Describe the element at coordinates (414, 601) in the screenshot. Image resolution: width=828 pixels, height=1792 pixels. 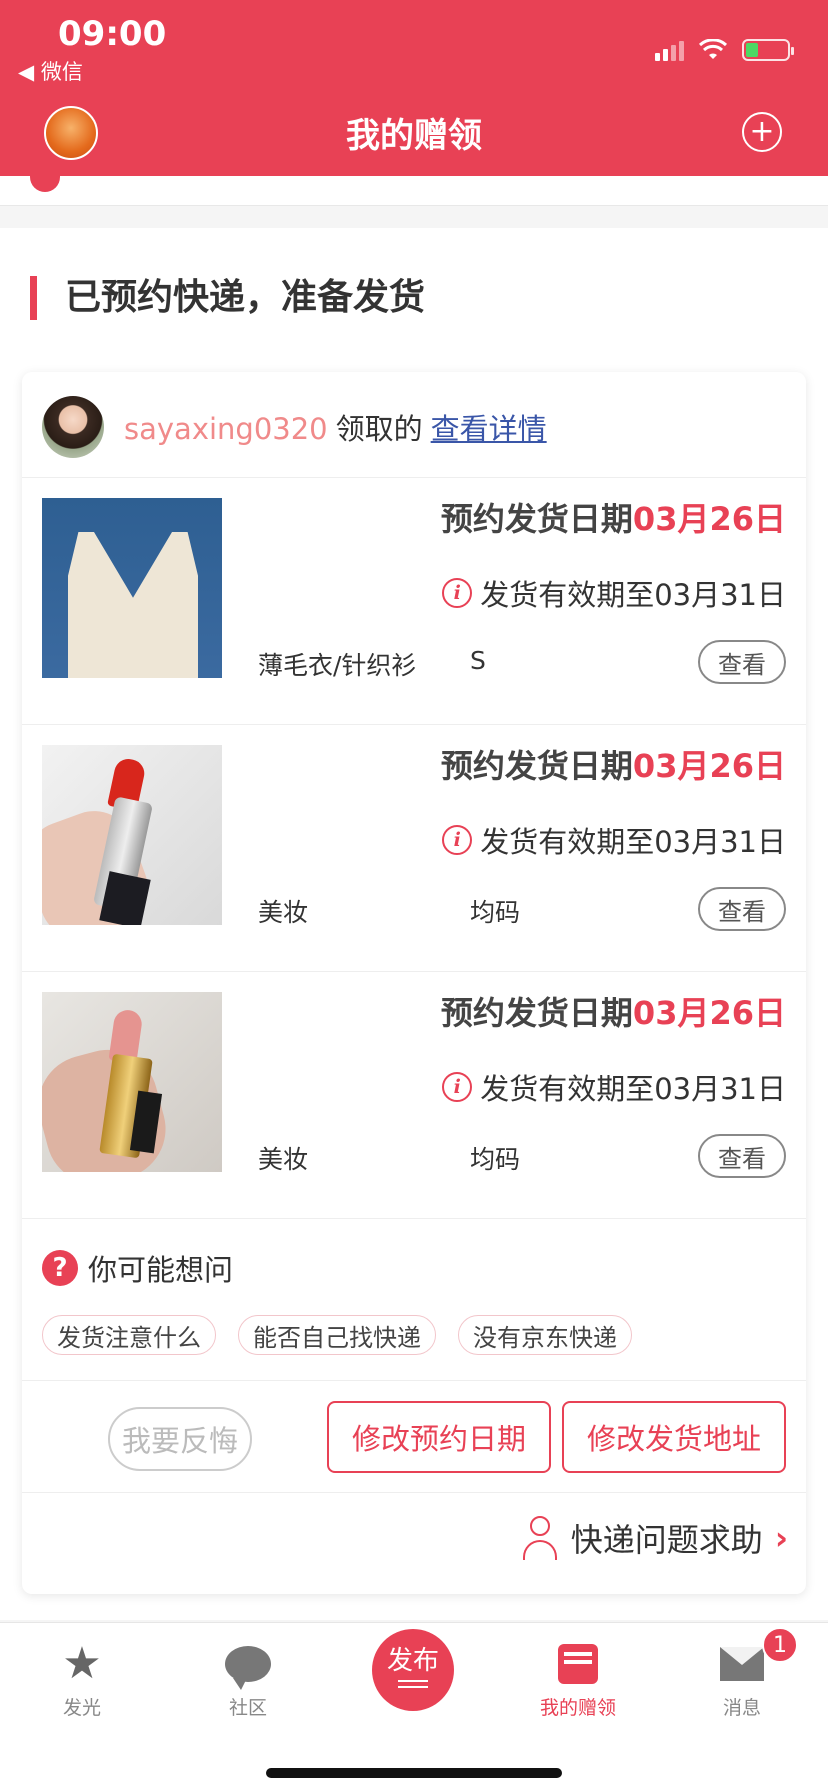
I see `item-row: 预约发货日期03月26日 i 发货有效期至03月31日 薄毛衣/针织衫 S 查看` at that location.